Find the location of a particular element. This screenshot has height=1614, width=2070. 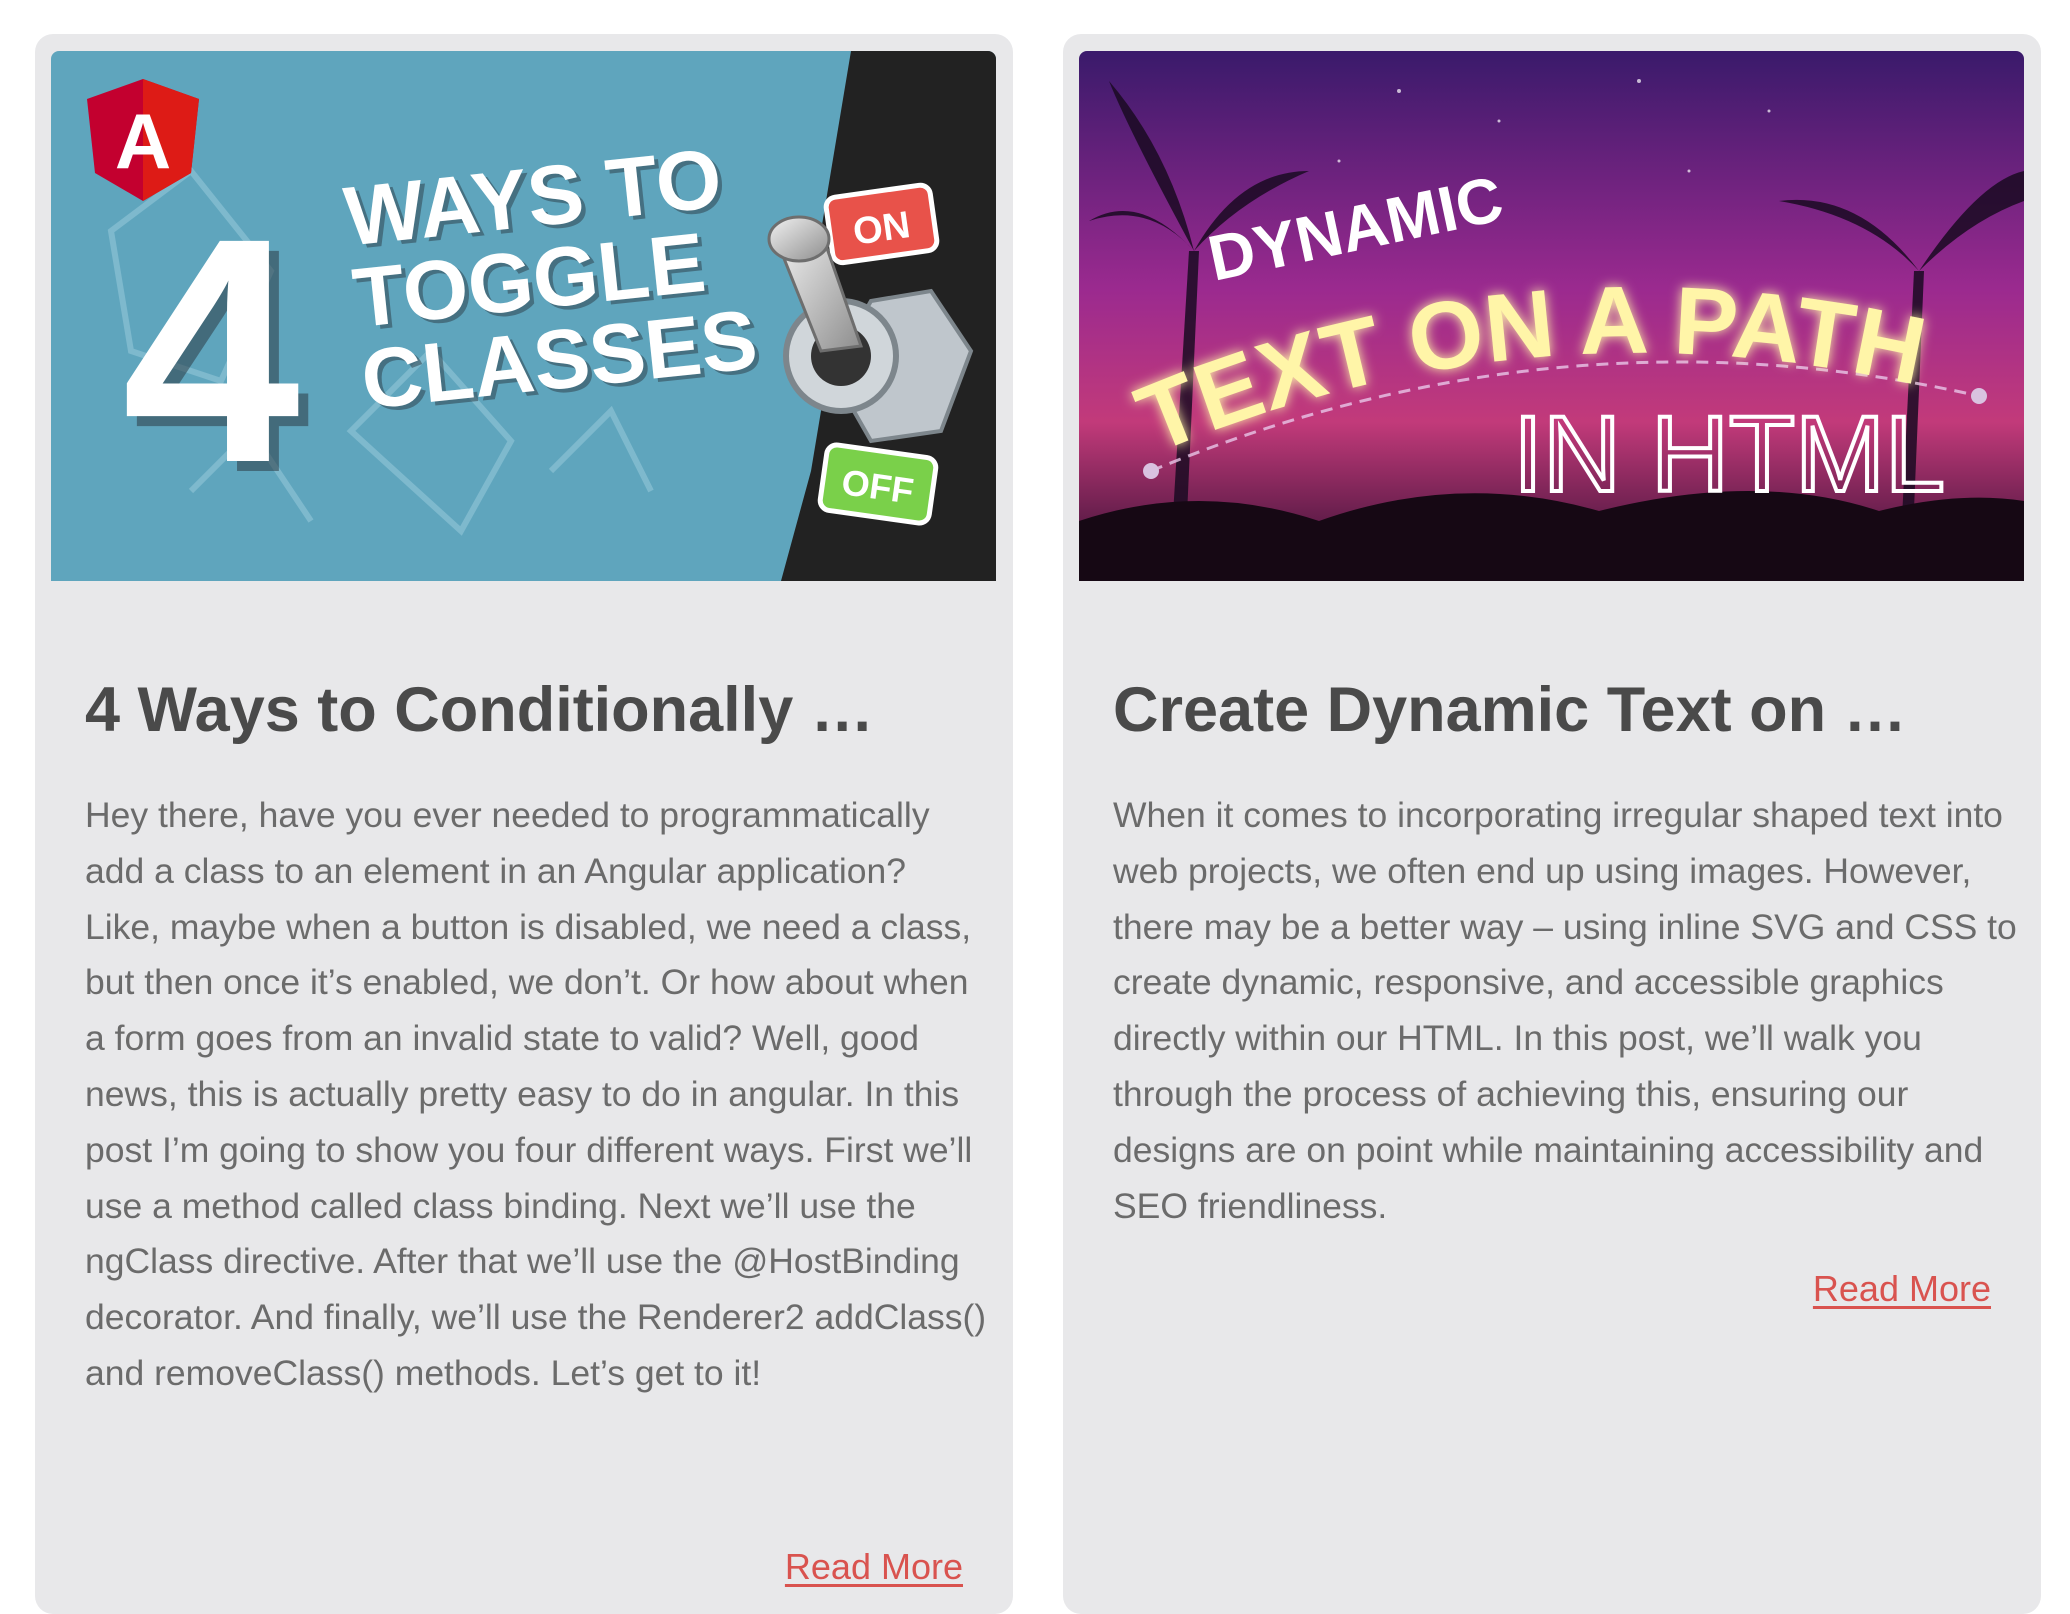

post-thumbnail: DYNAMIC TEXT ON A PATH IN HTML is located at coordinates (1551, 316).